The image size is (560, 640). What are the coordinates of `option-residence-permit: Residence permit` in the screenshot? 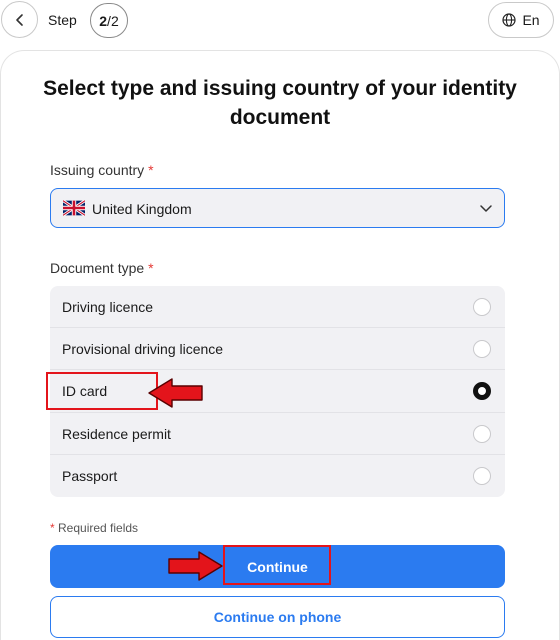 It's located at (277, 434).